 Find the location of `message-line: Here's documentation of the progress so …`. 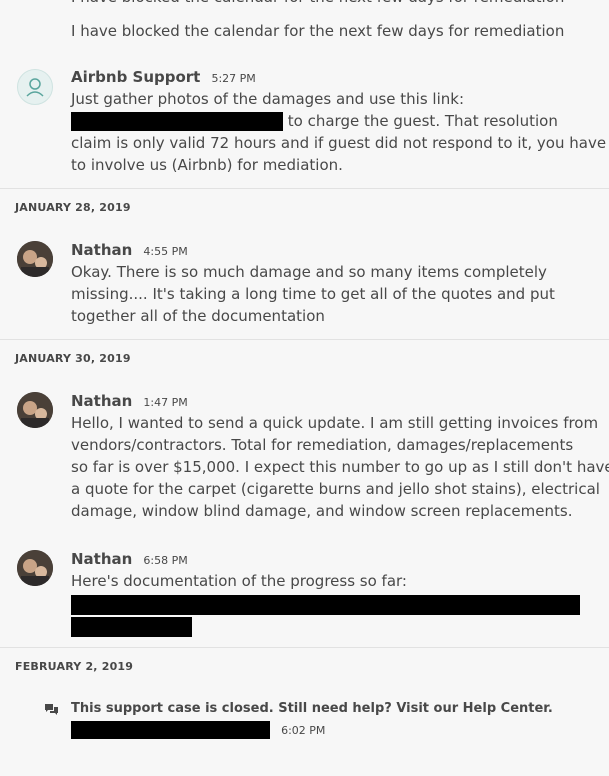

message-line: Here's documentation of the progress so … is located at coordinates (239, 581).